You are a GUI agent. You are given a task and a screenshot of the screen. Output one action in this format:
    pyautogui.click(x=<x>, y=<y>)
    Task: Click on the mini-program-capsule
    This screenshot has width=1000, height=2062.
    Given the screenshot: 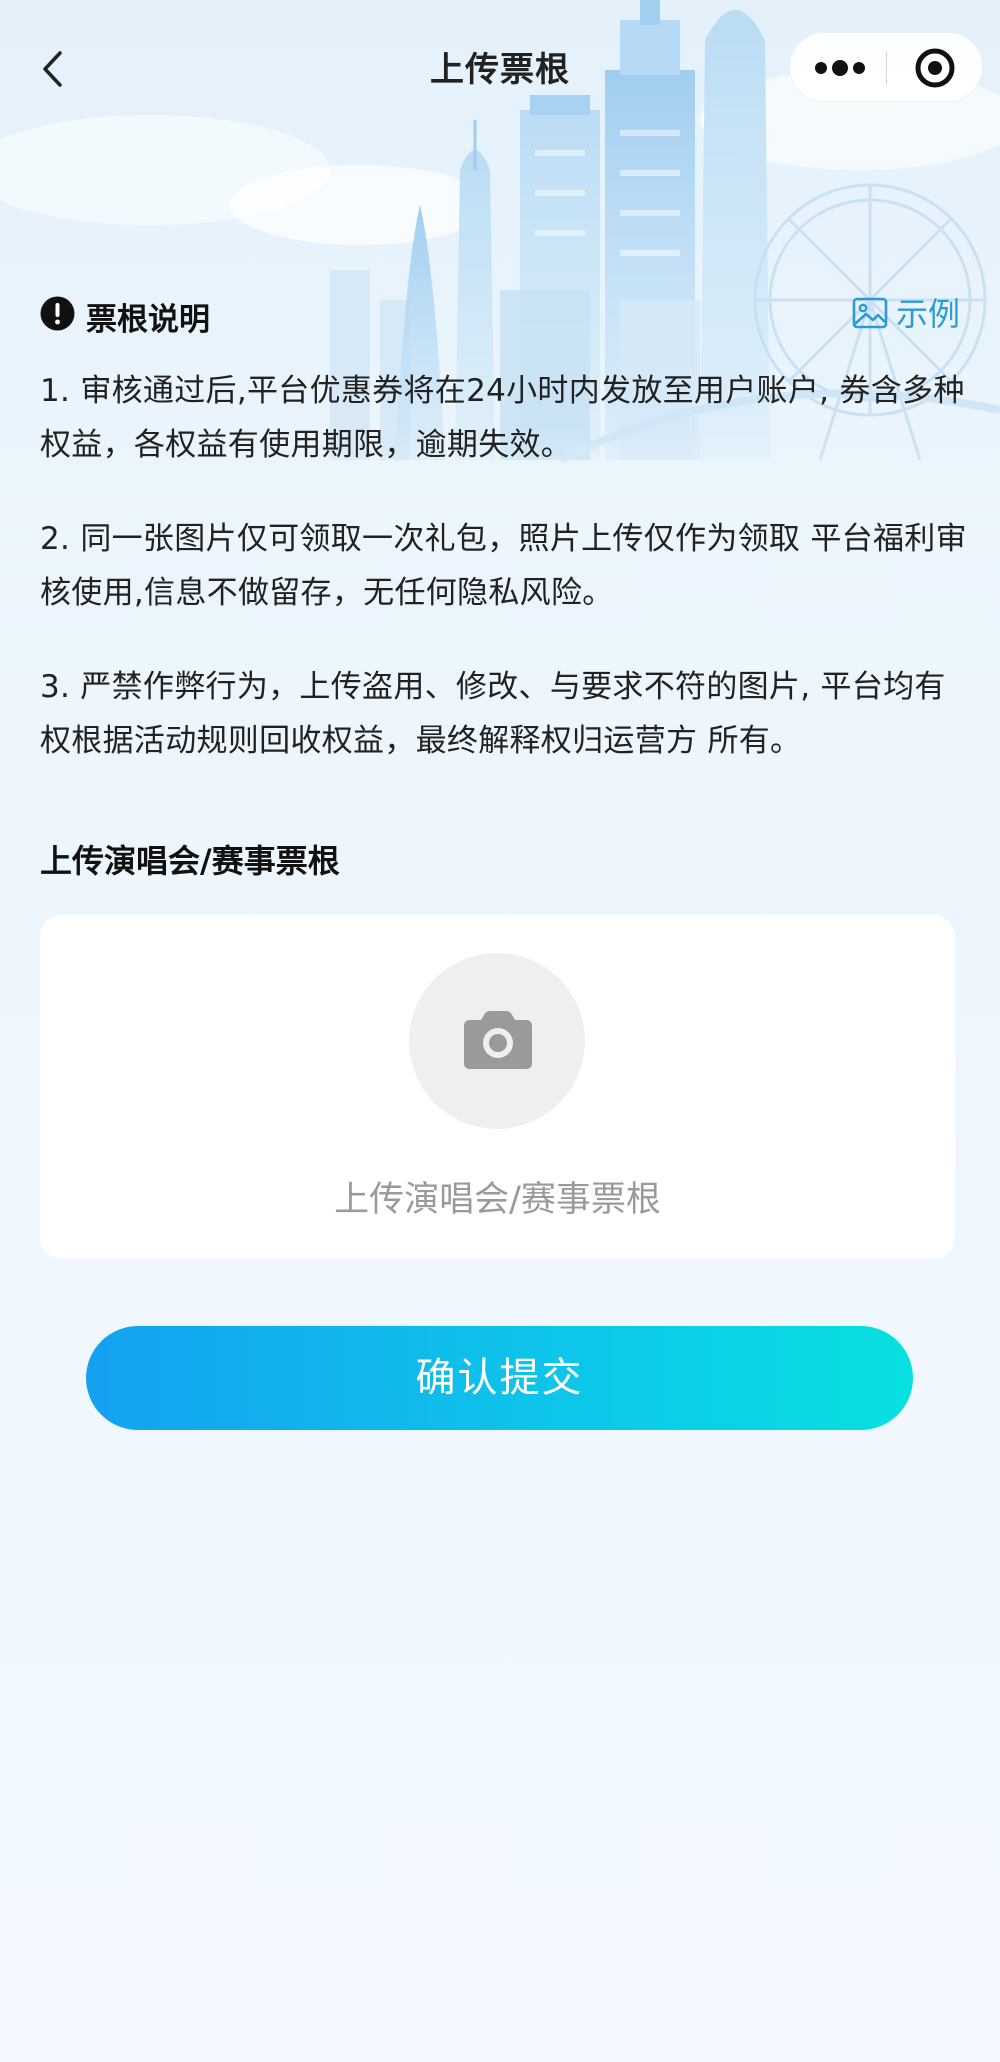 What is the action you would take?
    pyautogui.click(x=886, y=67)
    